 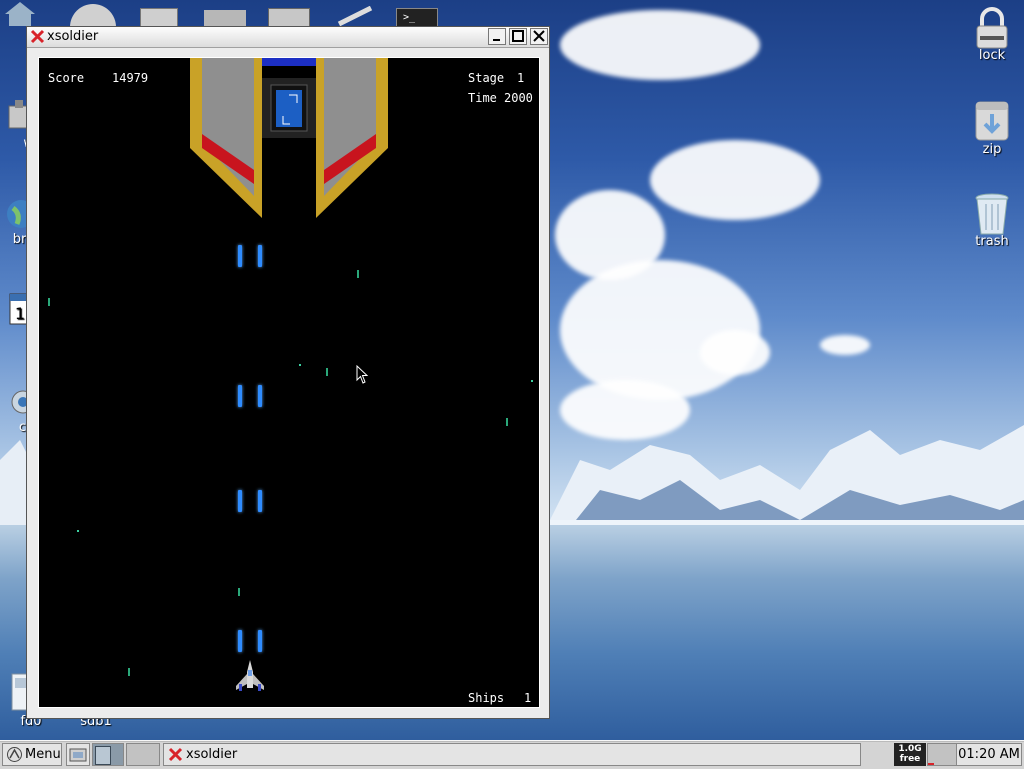 I want to click on boss-ship, so click(x=289, y=138).